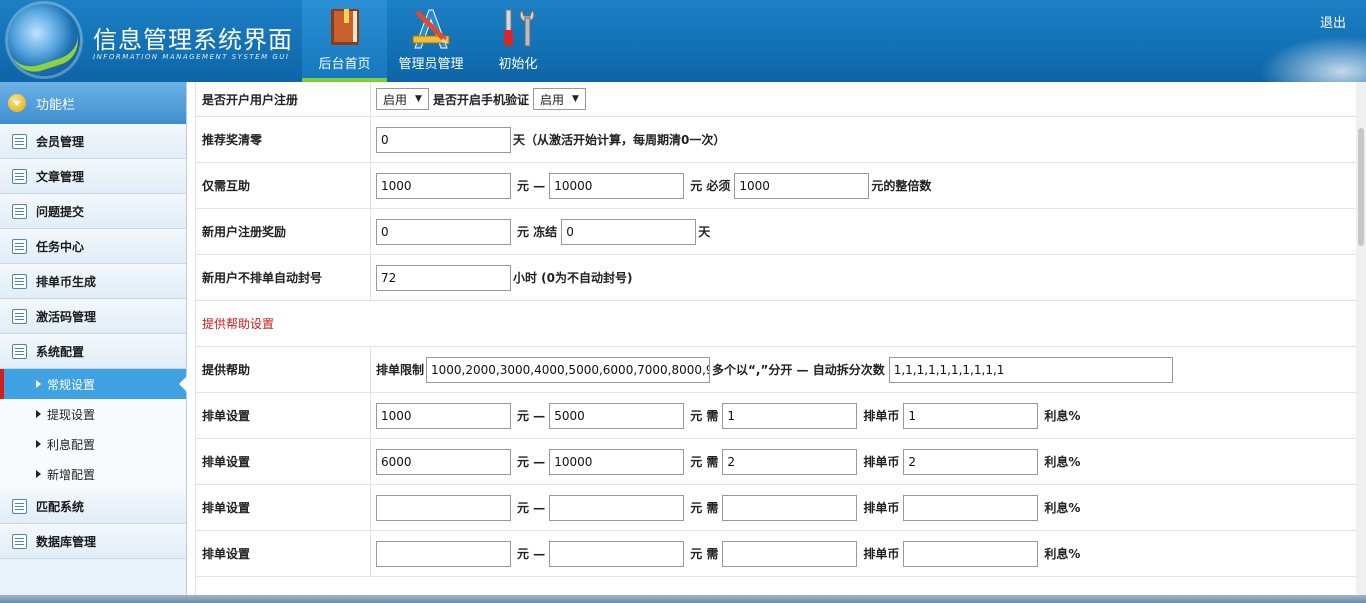 The height and width of the screenshot is (603, 1366). I want to click on auto-split-input, so click(1030, 369).